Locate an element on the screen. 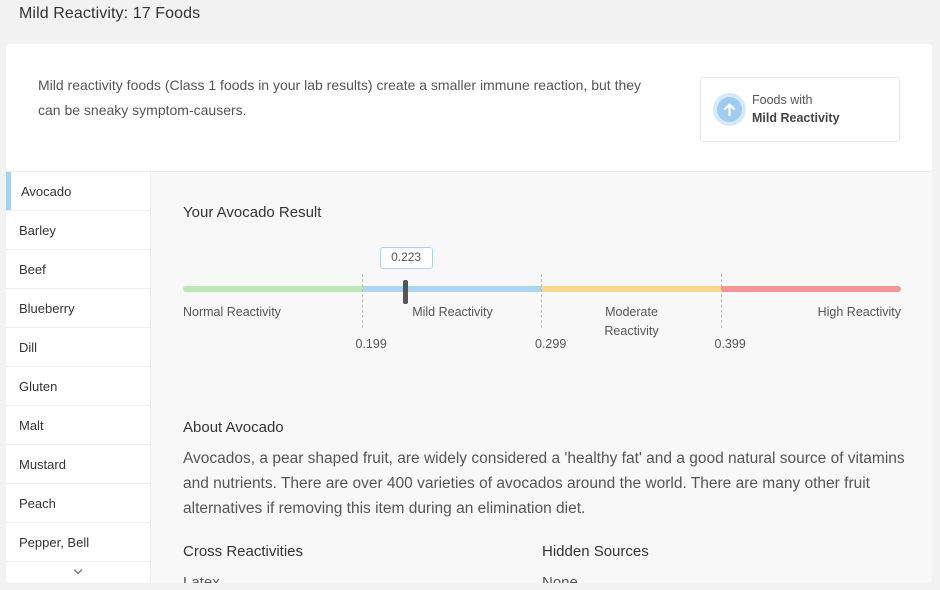 The width and height of the screenshot is (940, 590). zone-label-normal: Normal Reactivity is located at coordinates (232, 312).